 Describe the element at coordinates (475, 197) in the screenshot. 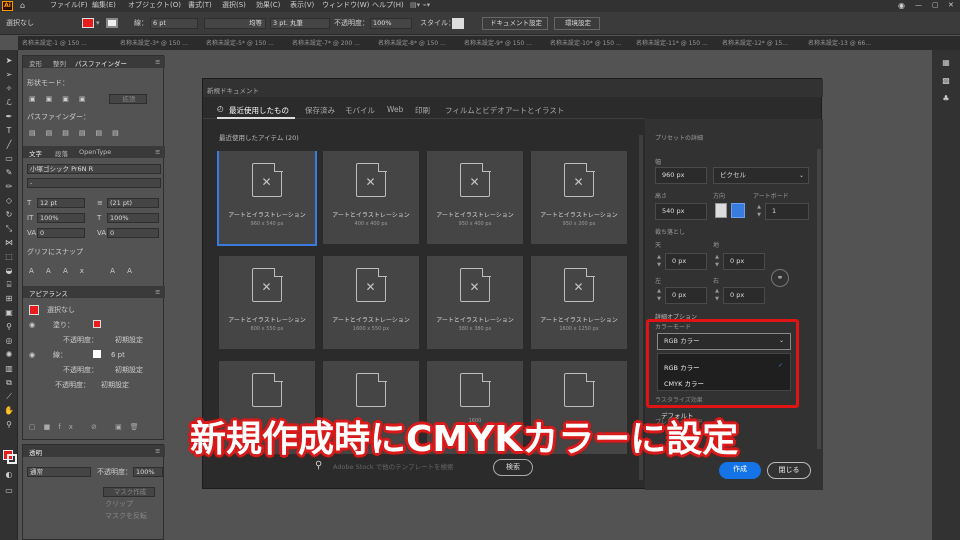

I see `template-card: ✕ アートとイラストレーション 950 x 400 px` at that location.